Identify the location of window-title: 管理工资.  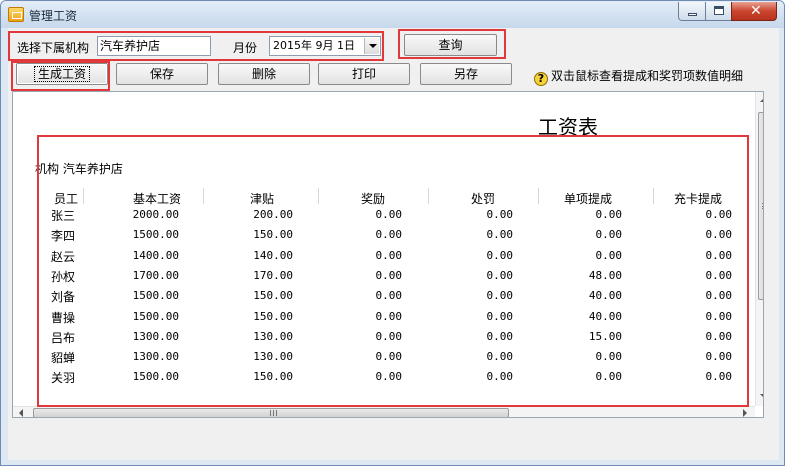
(53, 16).